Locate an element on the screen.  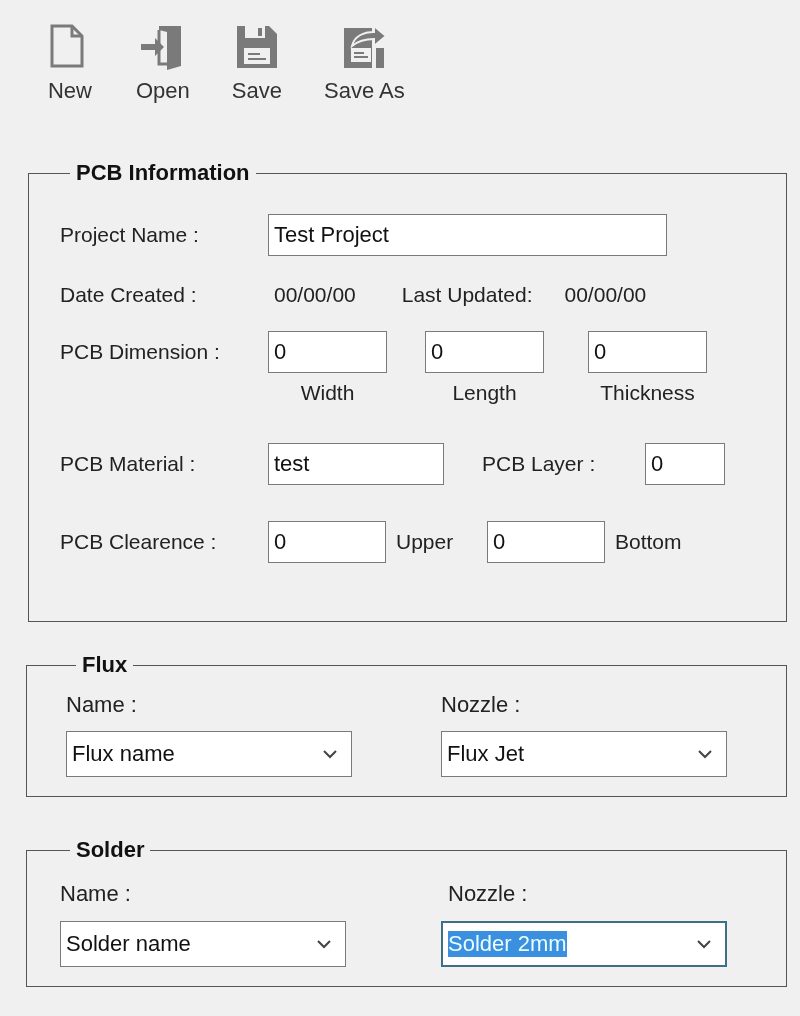
field-label: PCB Material : is located at coordinates (128, 464).